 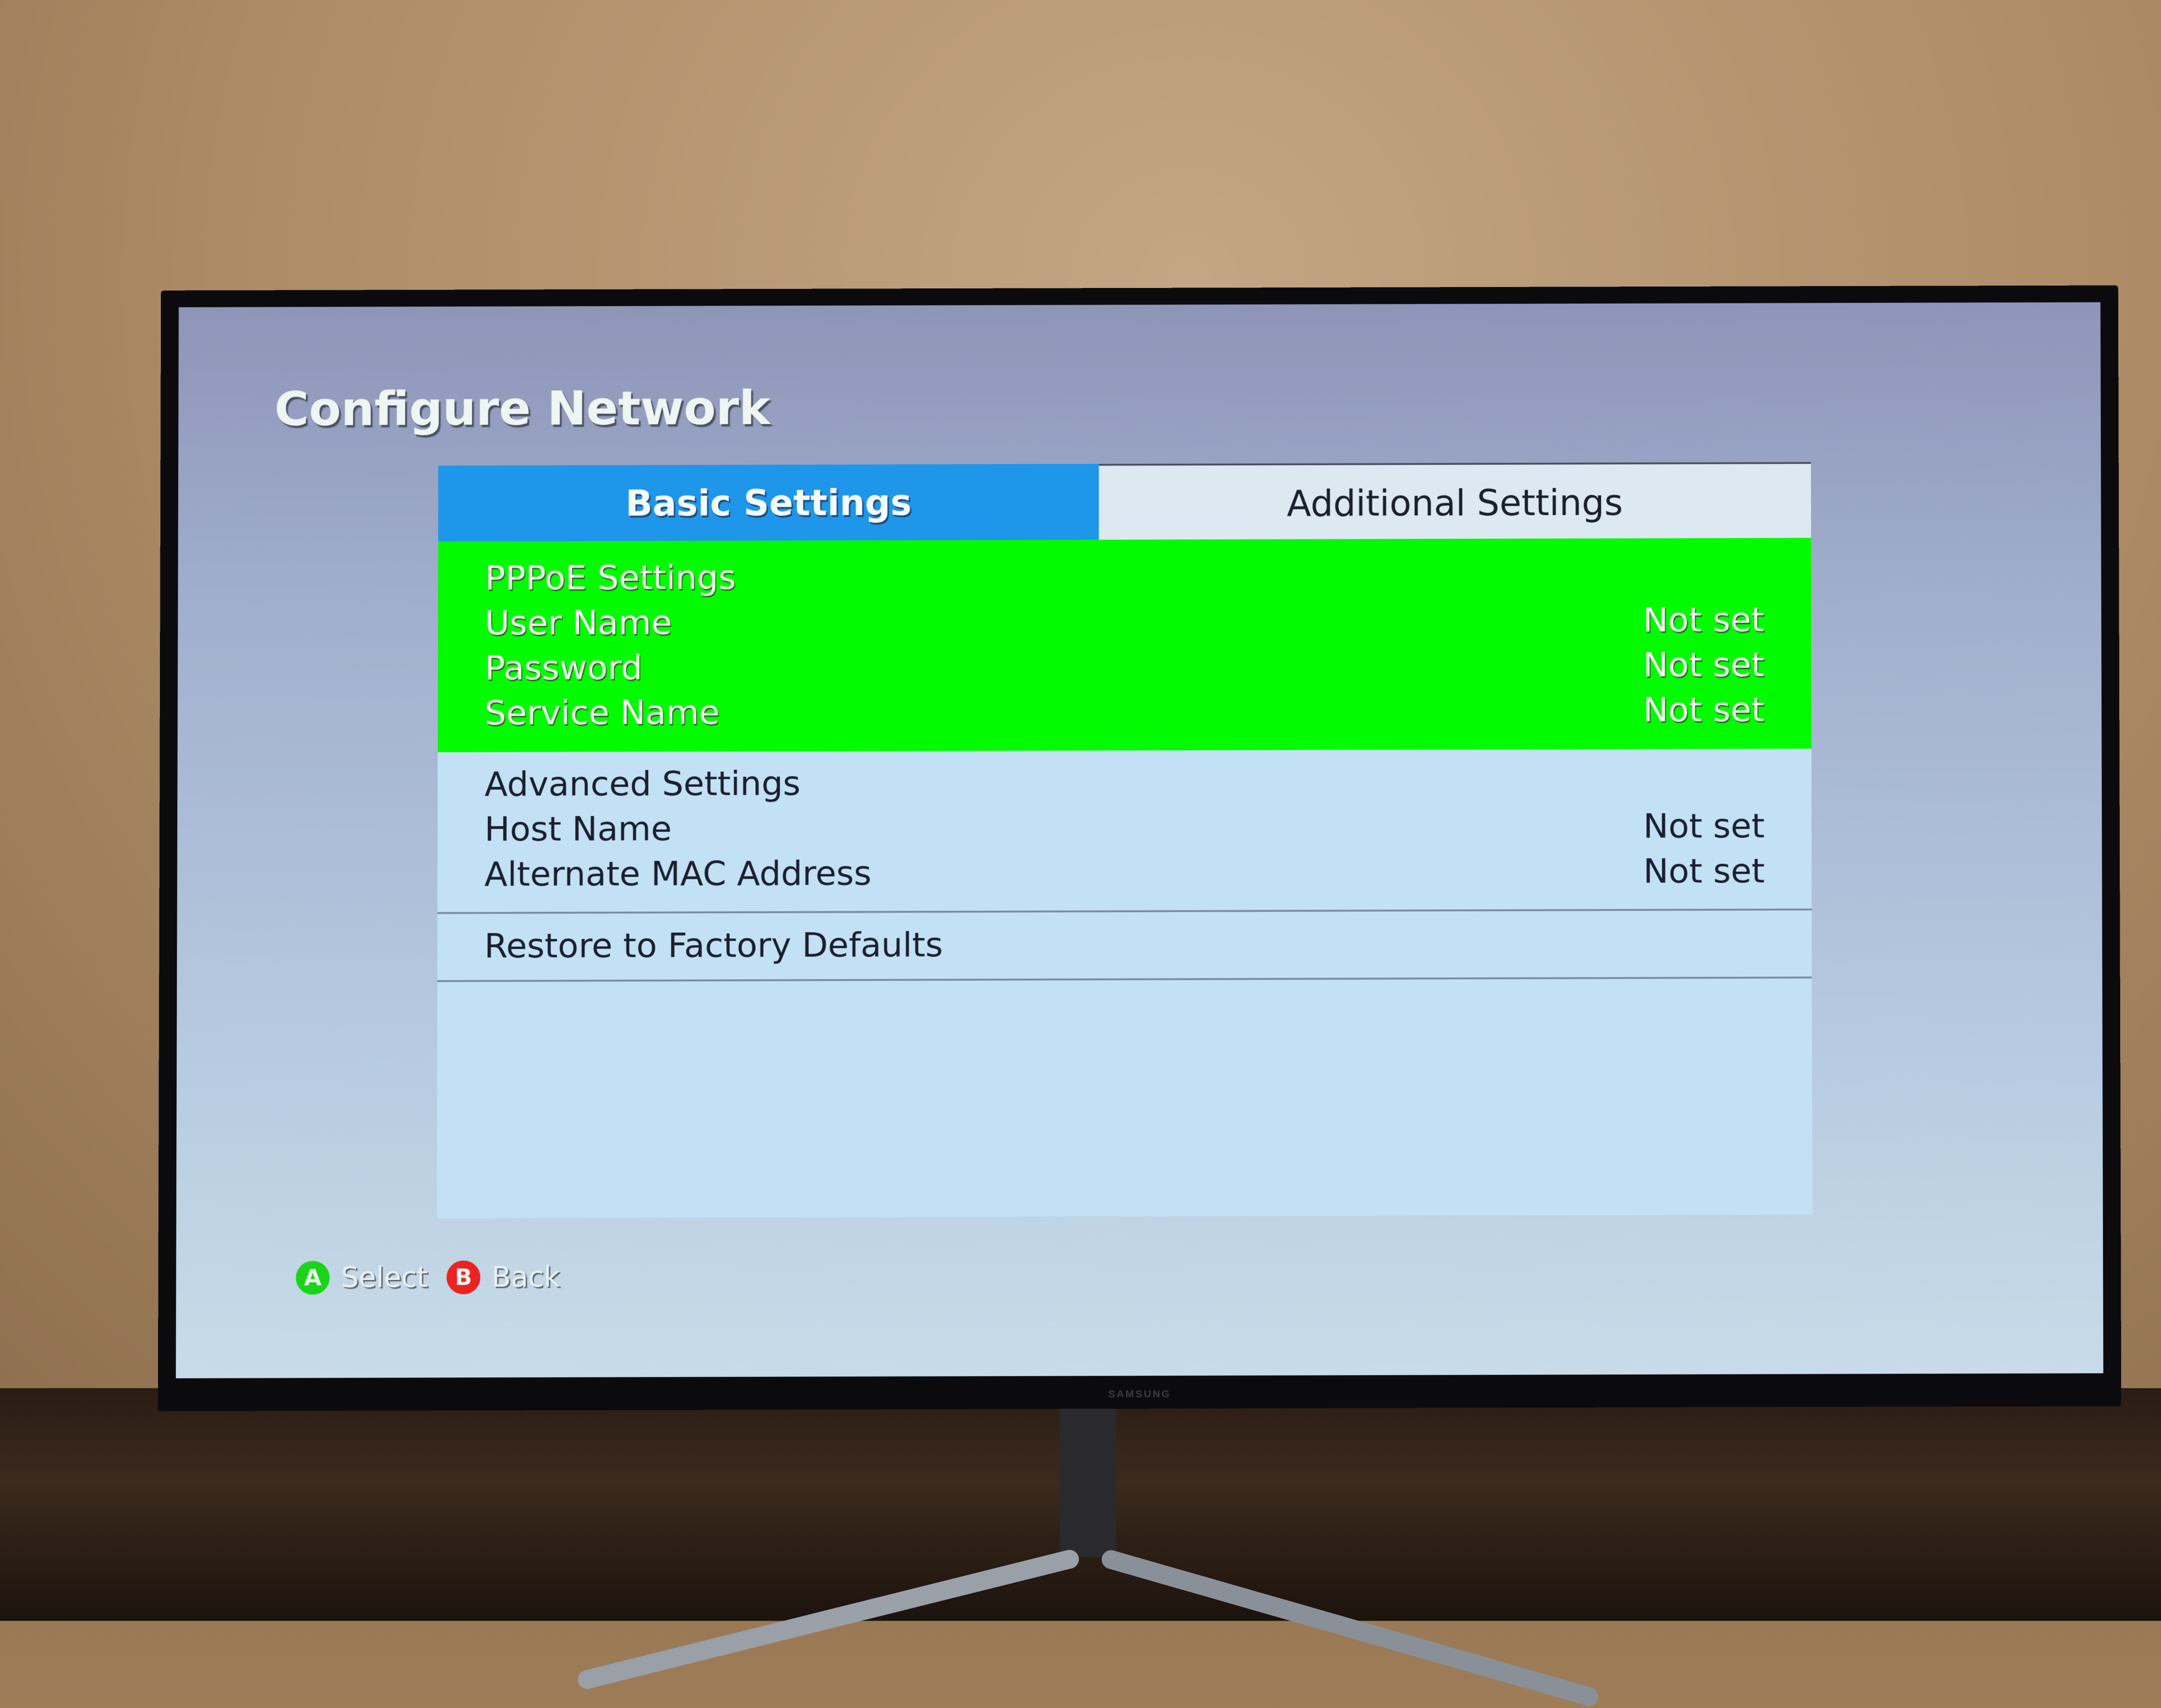 I want to click on hint-select-label: Select, so click(x=384, y=1277).